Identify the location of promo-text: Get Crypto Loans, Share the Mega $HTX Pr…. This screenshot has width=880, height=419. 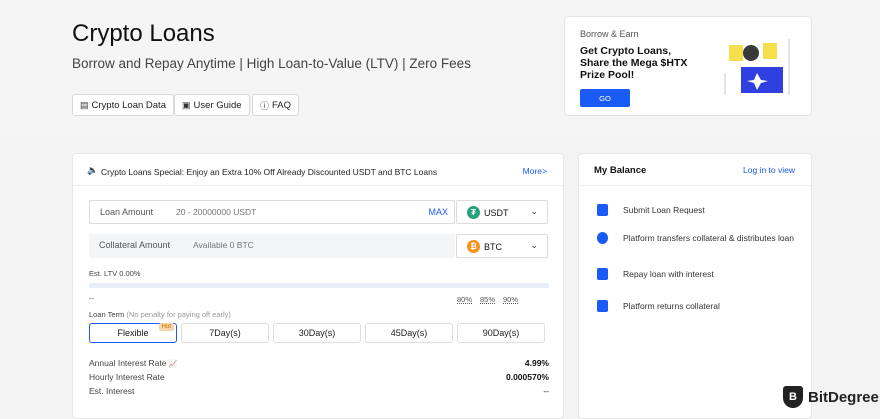
(634, 63).